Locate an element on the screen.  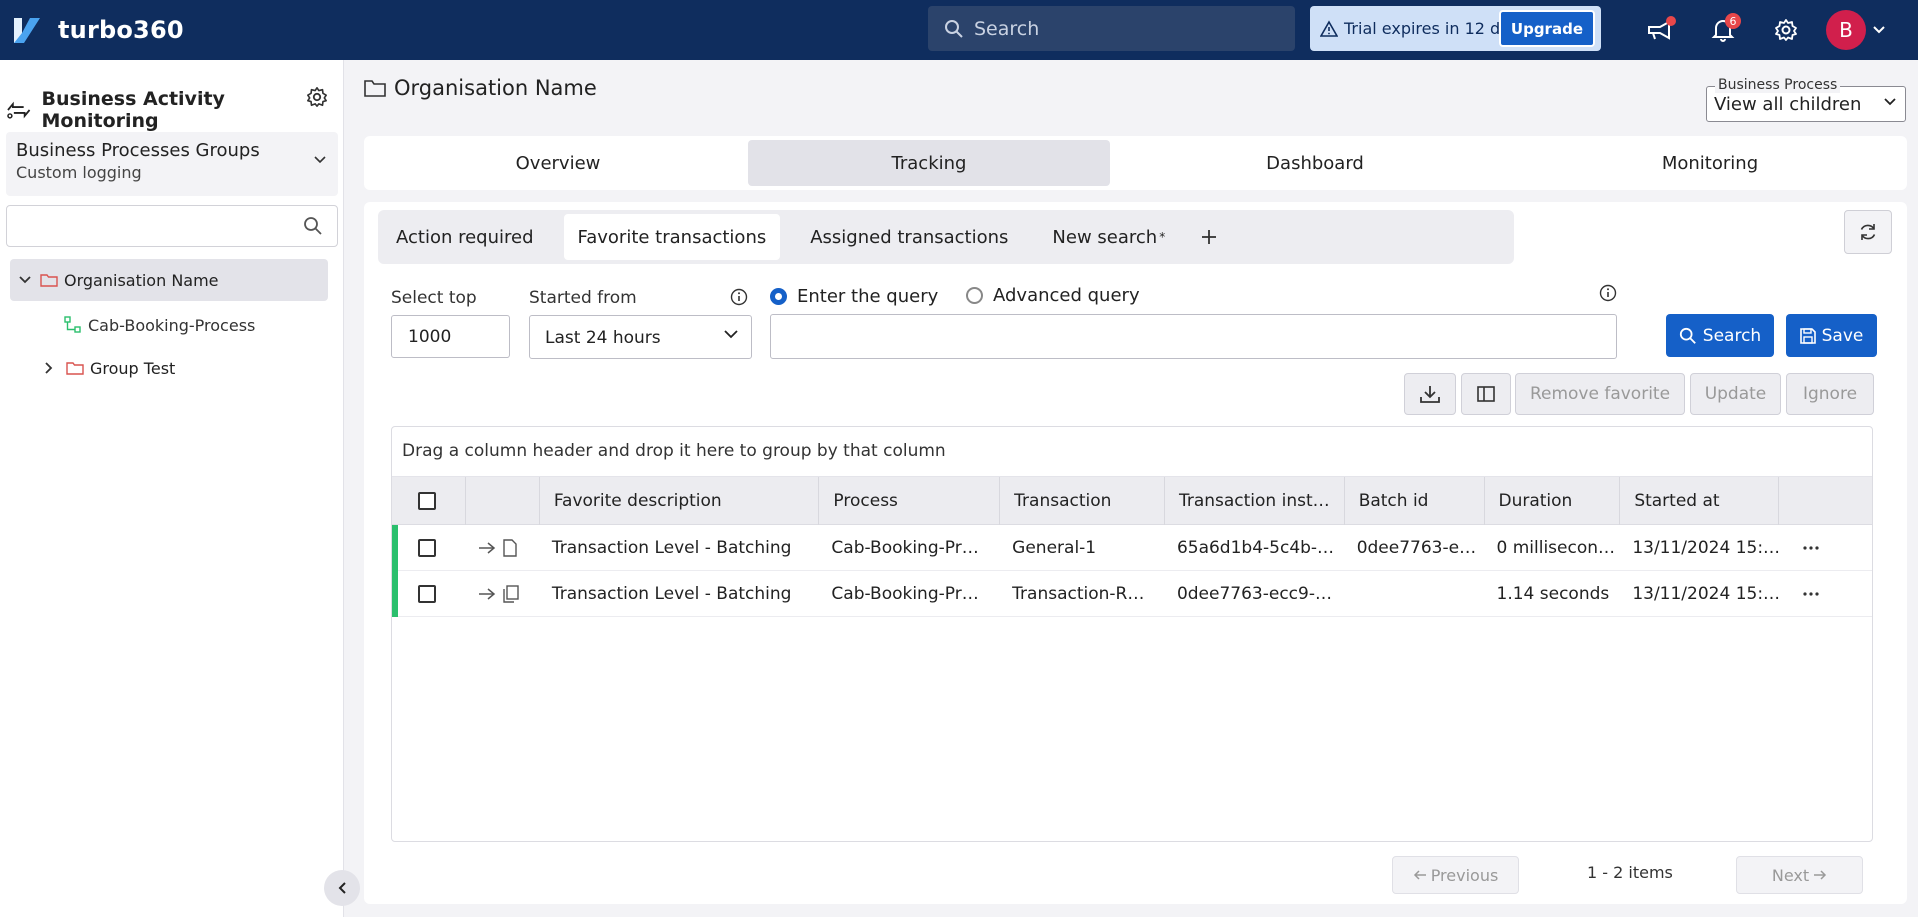
tree-item-label: Cab-Booking-Process is located at coordinates (172, 325).